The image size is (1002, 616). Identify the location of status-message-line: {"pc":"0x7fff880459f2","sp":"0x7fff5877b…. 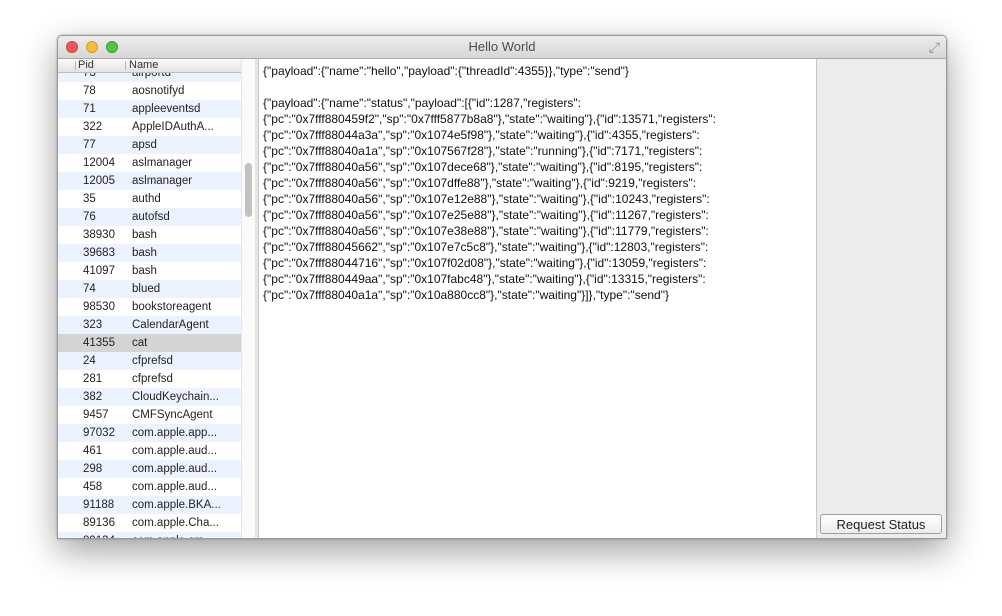
(489, 119).